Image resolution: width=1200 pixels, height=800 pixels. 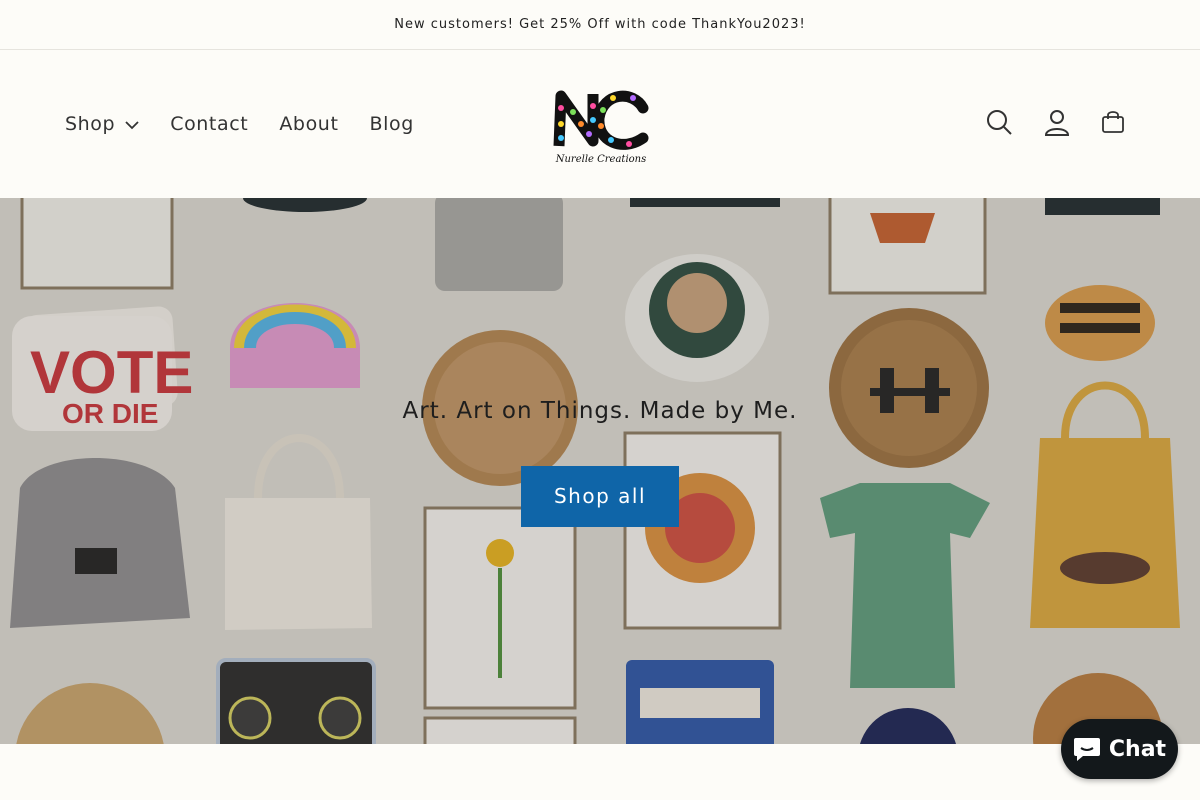 I want to click on section-below-hero, so click(x=600, y=772).